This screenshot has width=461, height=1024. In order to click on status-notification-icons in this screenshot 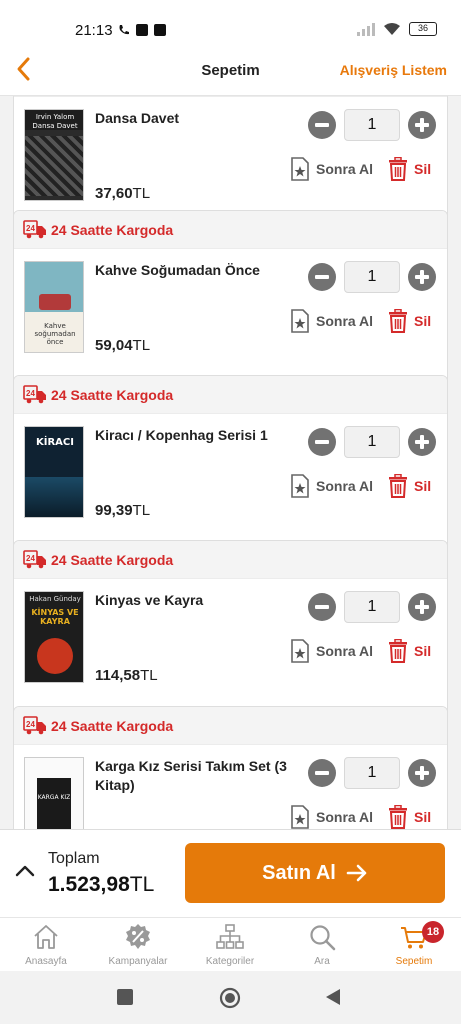, I will do `click(142, 30)`.